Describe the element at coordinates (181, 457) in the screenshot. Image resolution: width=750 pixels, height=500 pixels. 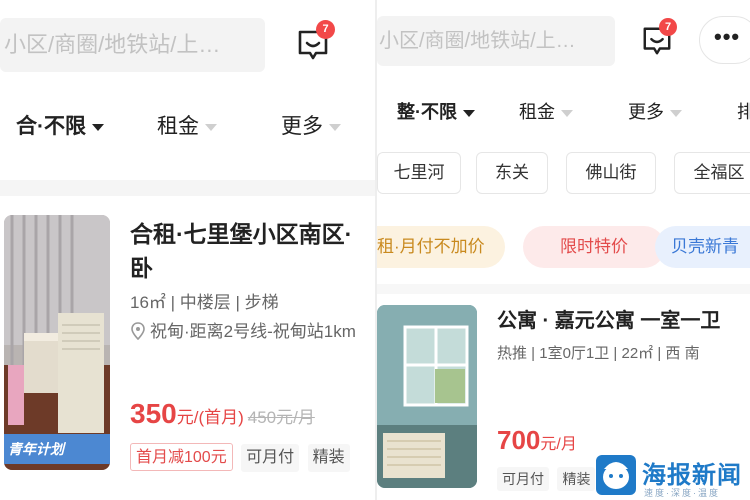
I see `tag-discount: 首月减100元` at that location.